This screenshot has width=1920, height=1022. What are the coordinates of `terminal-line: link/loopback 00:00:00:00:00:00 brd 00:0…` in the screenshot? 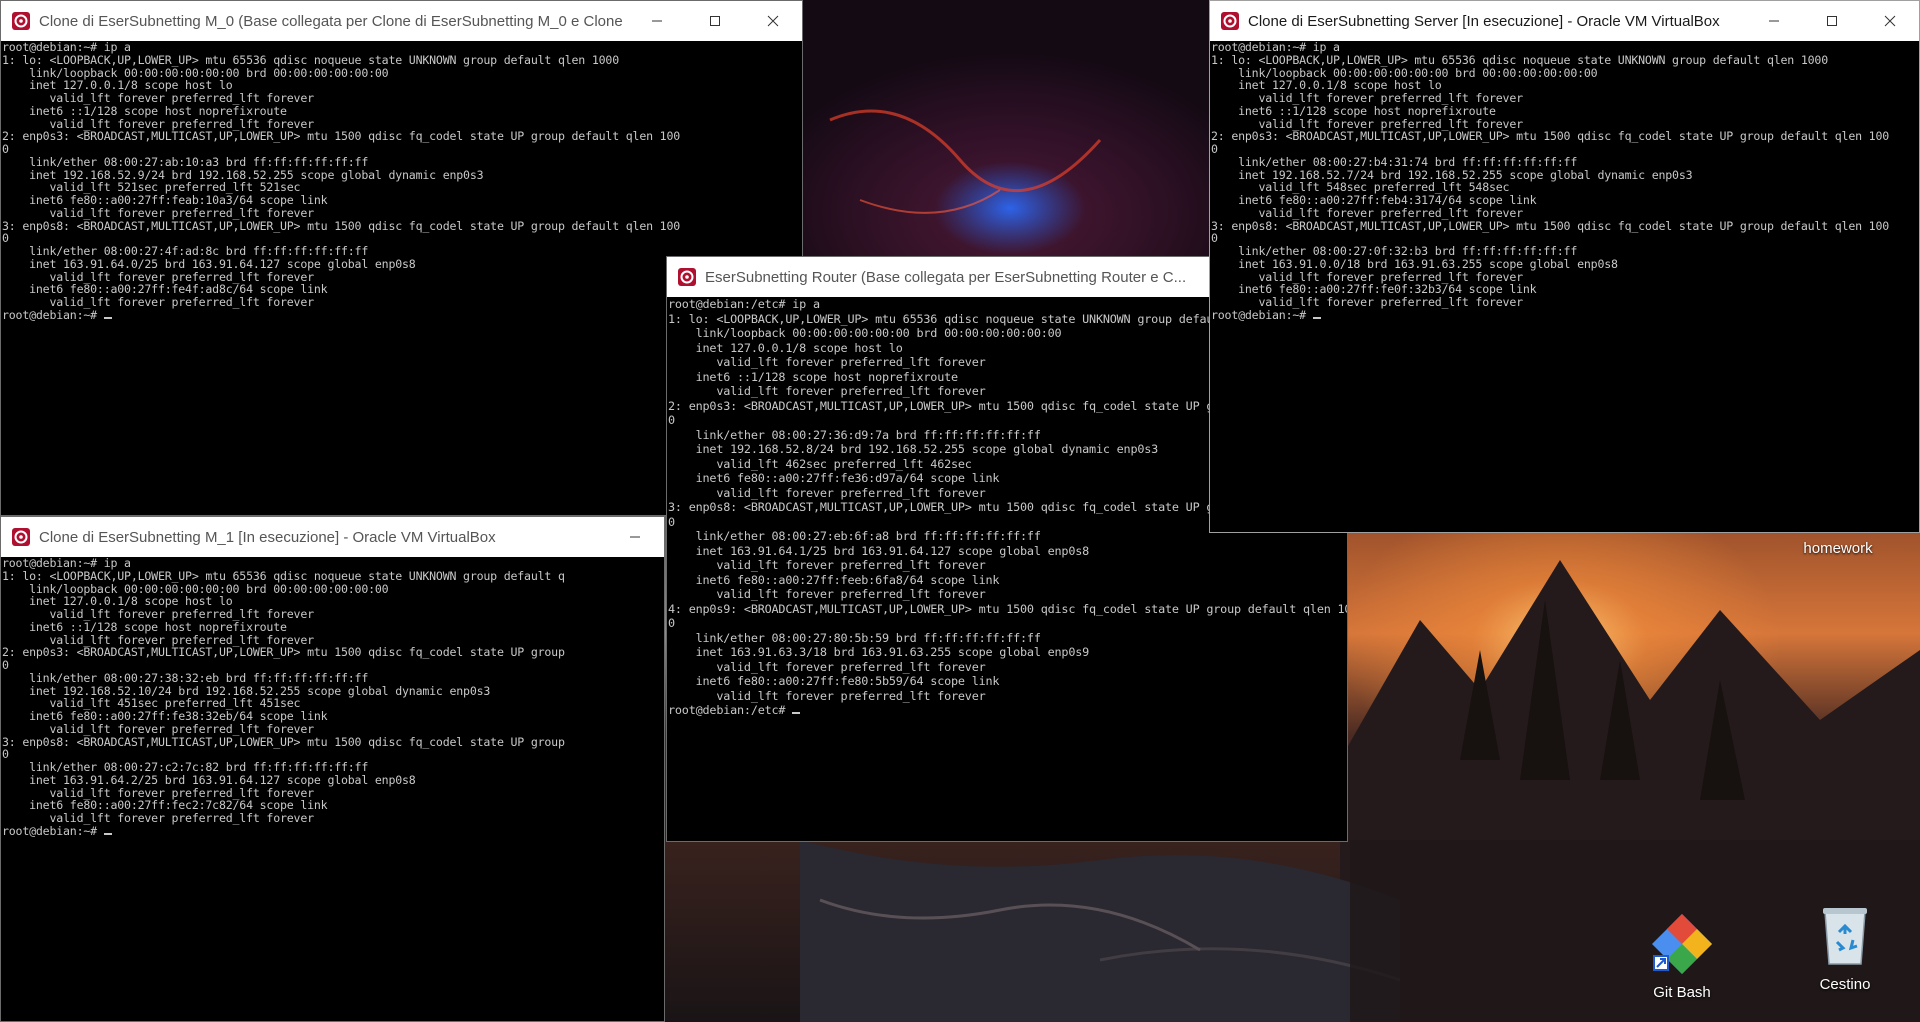 It's located at (865, 333).